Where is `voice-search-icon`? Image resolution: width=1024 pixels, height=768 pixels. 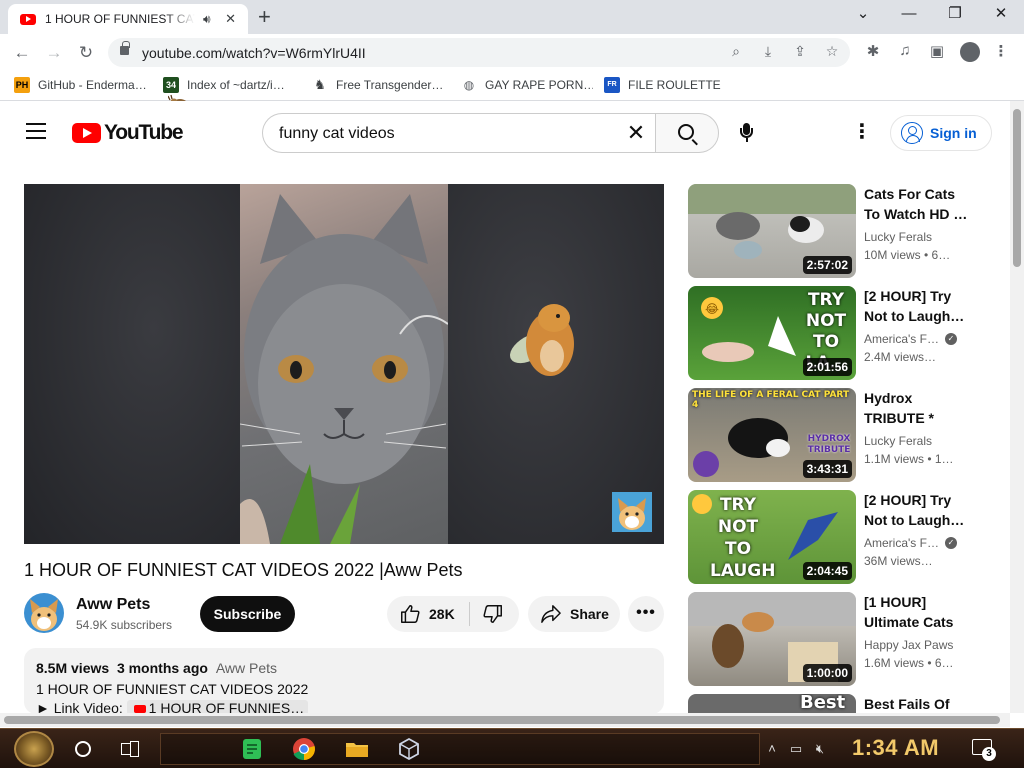
voice-search-icon is located at coordinates (746, 132).